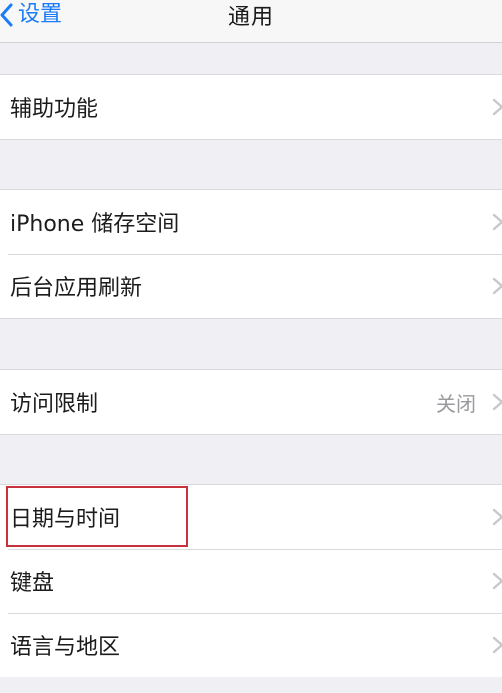  I want to click on navigation-bar: 设置 通用, so click(251, 21).